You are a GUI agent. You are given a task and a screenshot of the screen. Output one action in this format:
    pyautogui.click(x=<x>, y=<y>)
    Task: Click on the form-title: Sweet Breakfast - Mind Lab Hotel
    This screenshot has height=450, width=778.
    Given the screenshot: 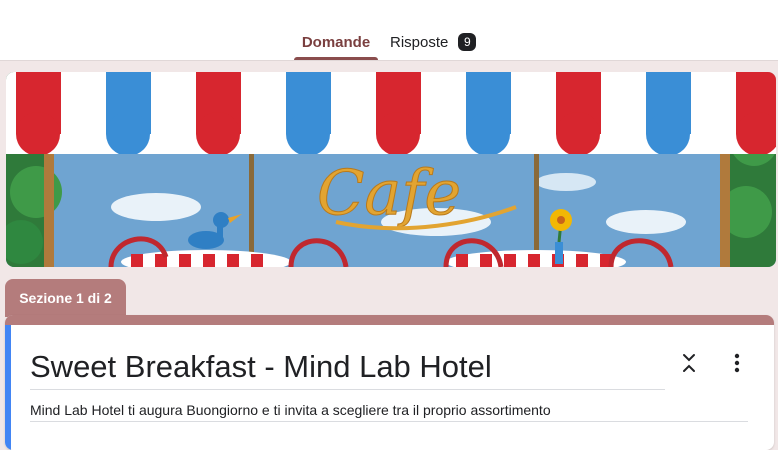 What is the action you would take?
    pyautogui.click(x=347, y=367)
    